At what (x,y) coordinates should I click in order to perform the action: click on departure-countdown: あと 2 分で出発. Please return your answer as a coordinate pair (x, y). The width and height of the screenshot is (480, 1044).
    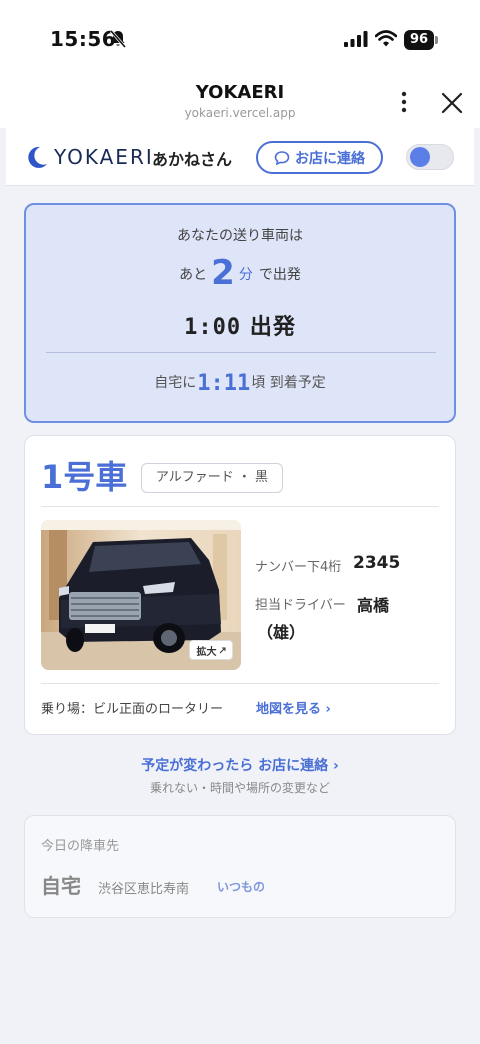
    Looking at the image, I should click on (240, 273).